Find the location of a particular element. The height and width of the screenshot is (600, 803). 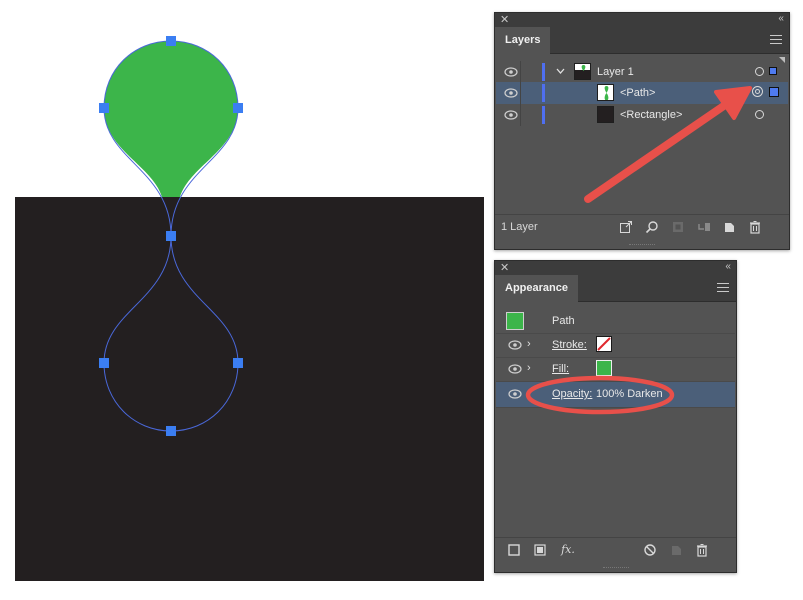

layer-thumbnail is located at coordinates (582, 71).